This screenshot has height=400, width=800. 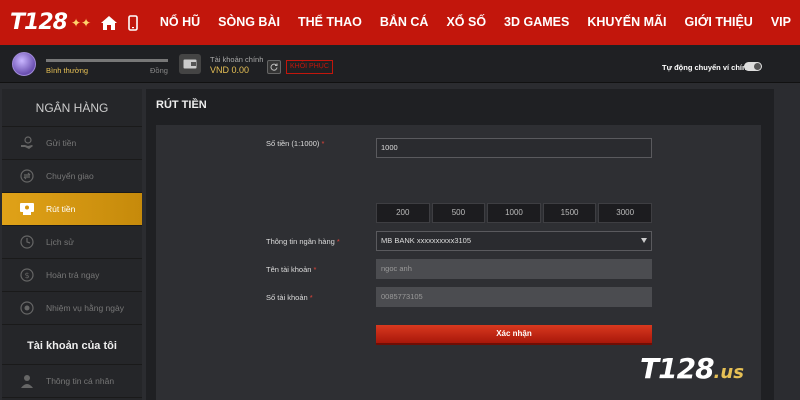 What do you see at coordinates (72, 346) in the screenshot?
I see `sidebar-heading-my-account: Tài khoản của tôi` at bounding box center [72, 346].